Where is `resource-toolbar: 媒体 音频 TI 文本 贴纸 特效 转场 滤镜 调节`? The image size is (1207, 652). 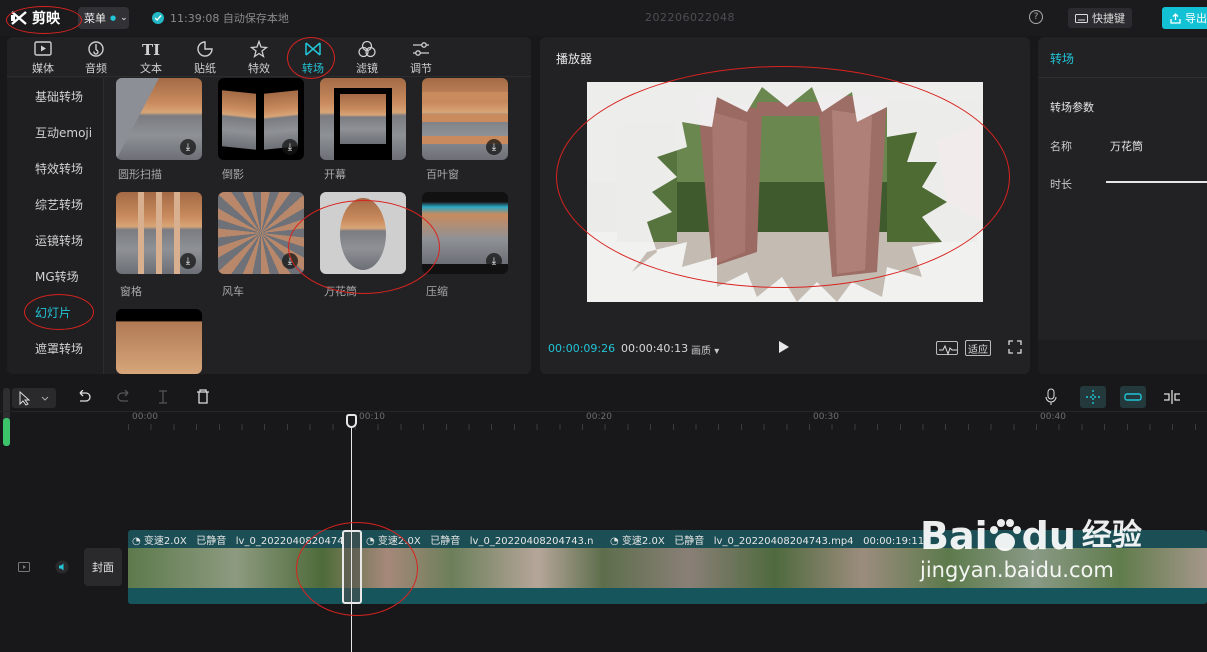 resource-toolbar: 媒体 音频 TI 文本 贴纸 特效 转场 滤镜 调节 is located at coordinates (269, 57).